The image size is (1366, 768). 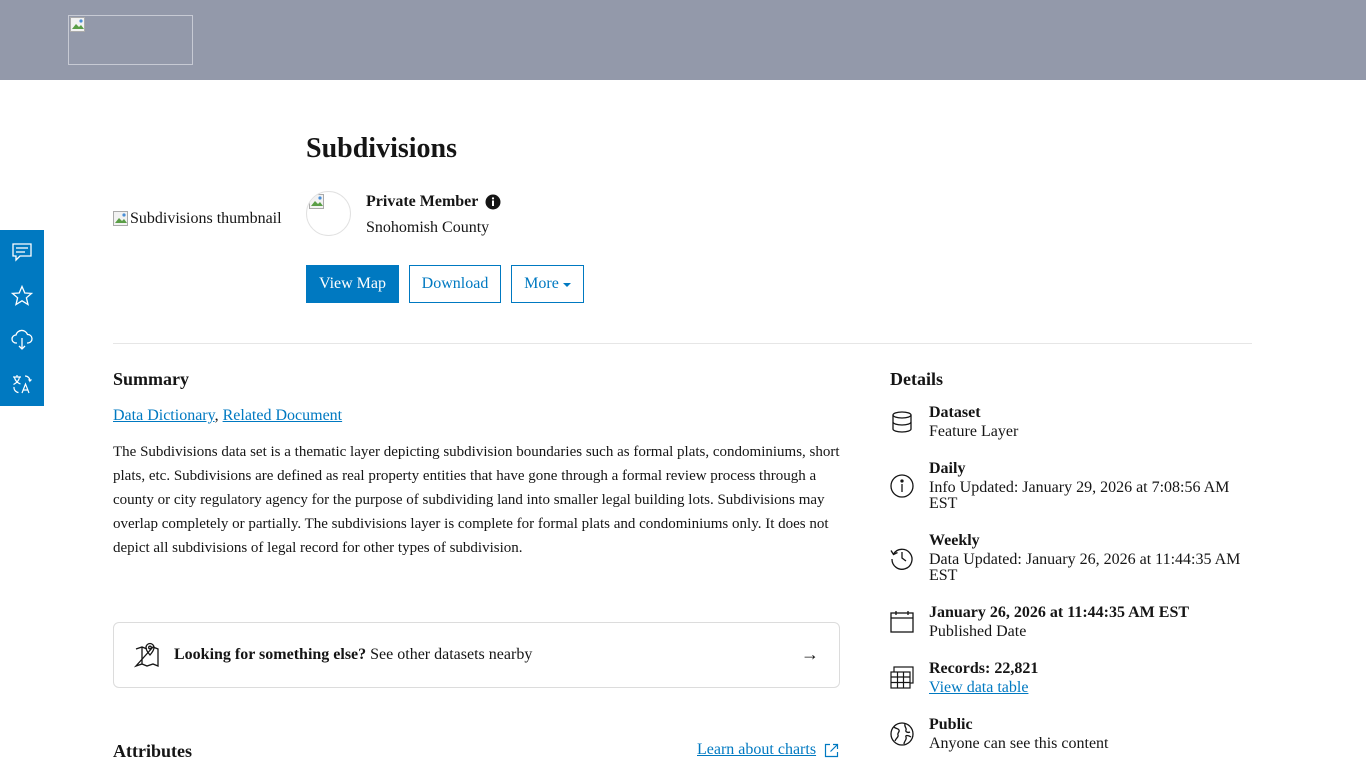 I want to click on history-icon, so click(x=901, y=559).